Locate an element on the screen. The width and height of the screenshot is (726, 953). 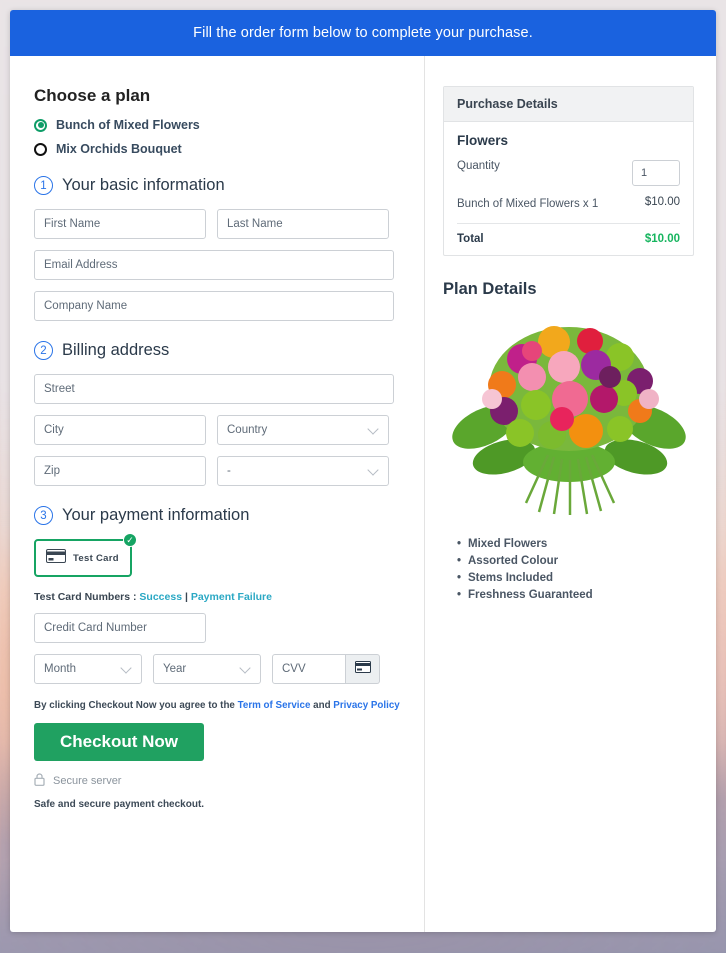
city-country-row: City Country is located at coordinates (218, 430).